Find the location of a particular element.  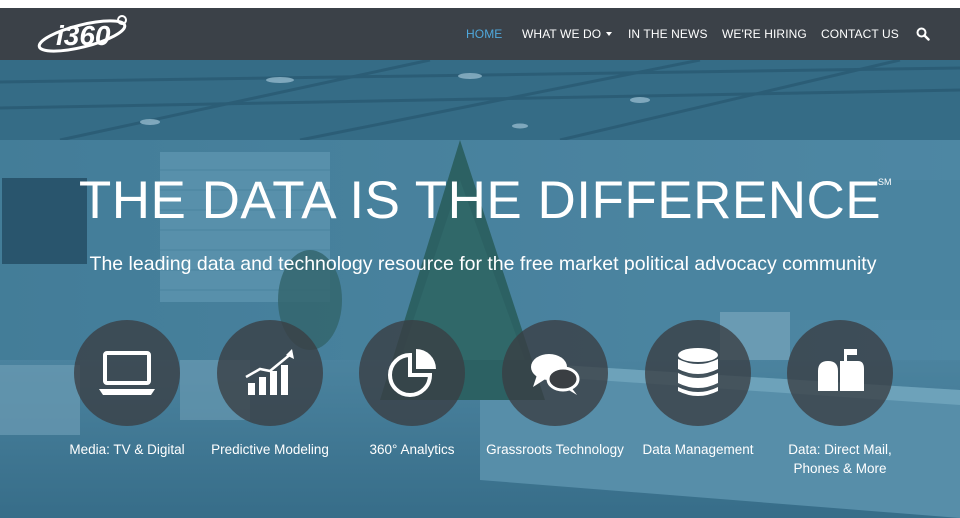

chat-bubbles-icon is located at coordinates (555, 374).